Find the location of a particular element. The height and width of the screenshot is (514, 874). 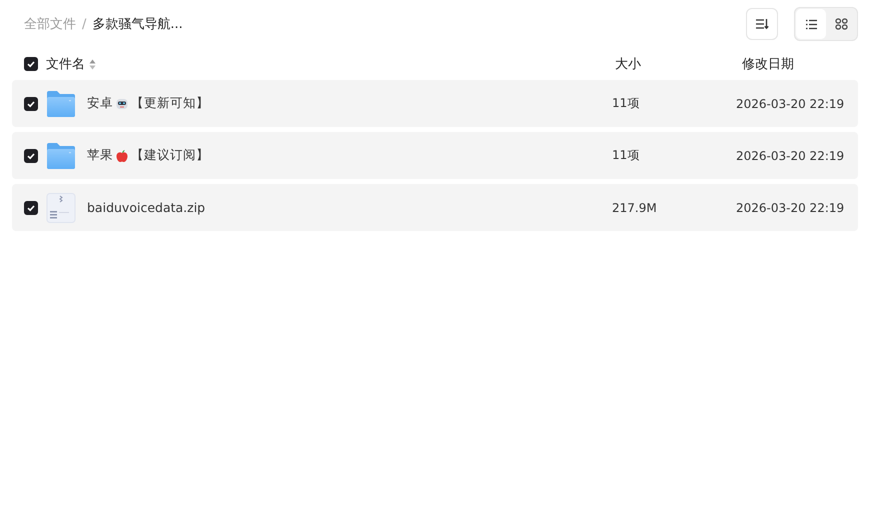

robot-icon is located at coordinates (122, 103).